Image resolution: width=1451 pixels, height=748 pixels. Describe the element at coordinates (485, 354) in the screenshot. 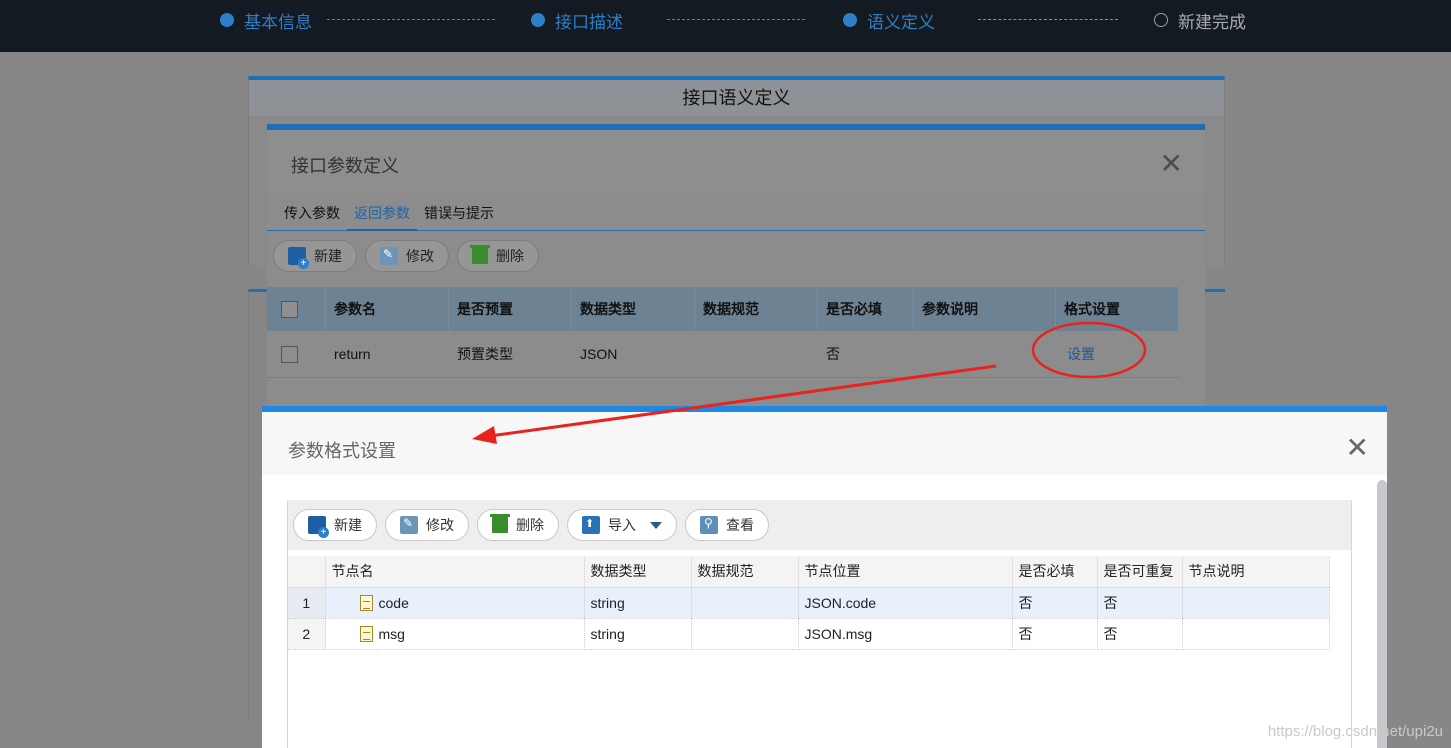

I see `cell-preset: 预置类型` at that location.